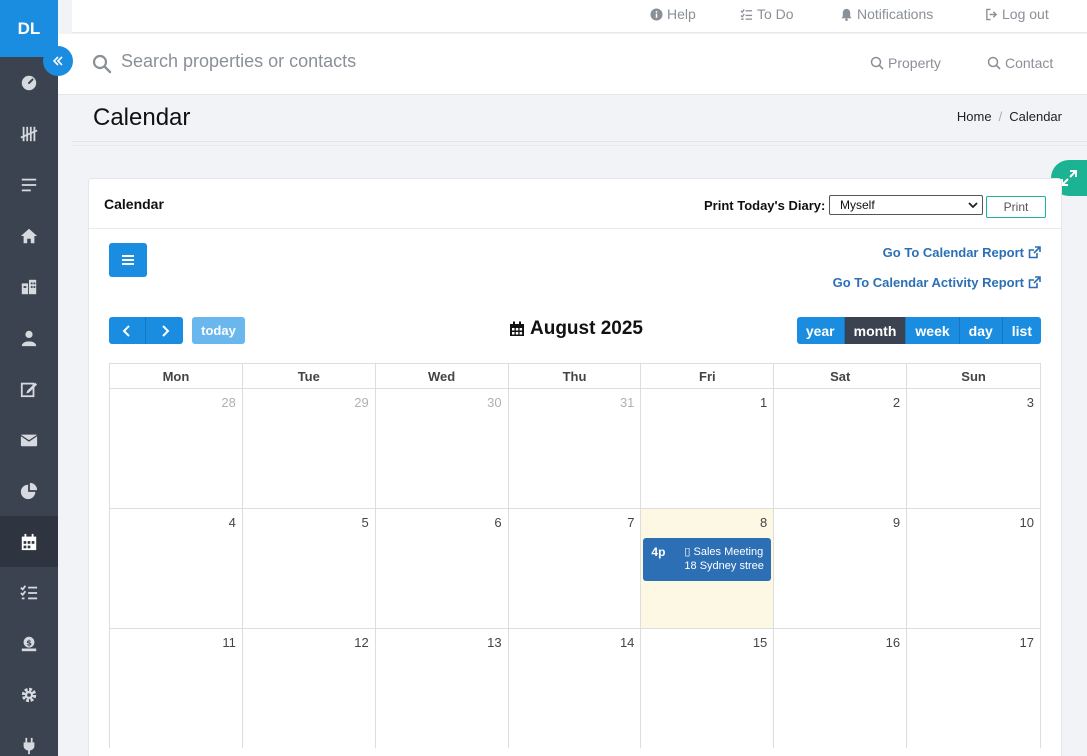 The width and height of the screenshot is (1087, 756). I want to click on day-number: 11, so click(229, 642).